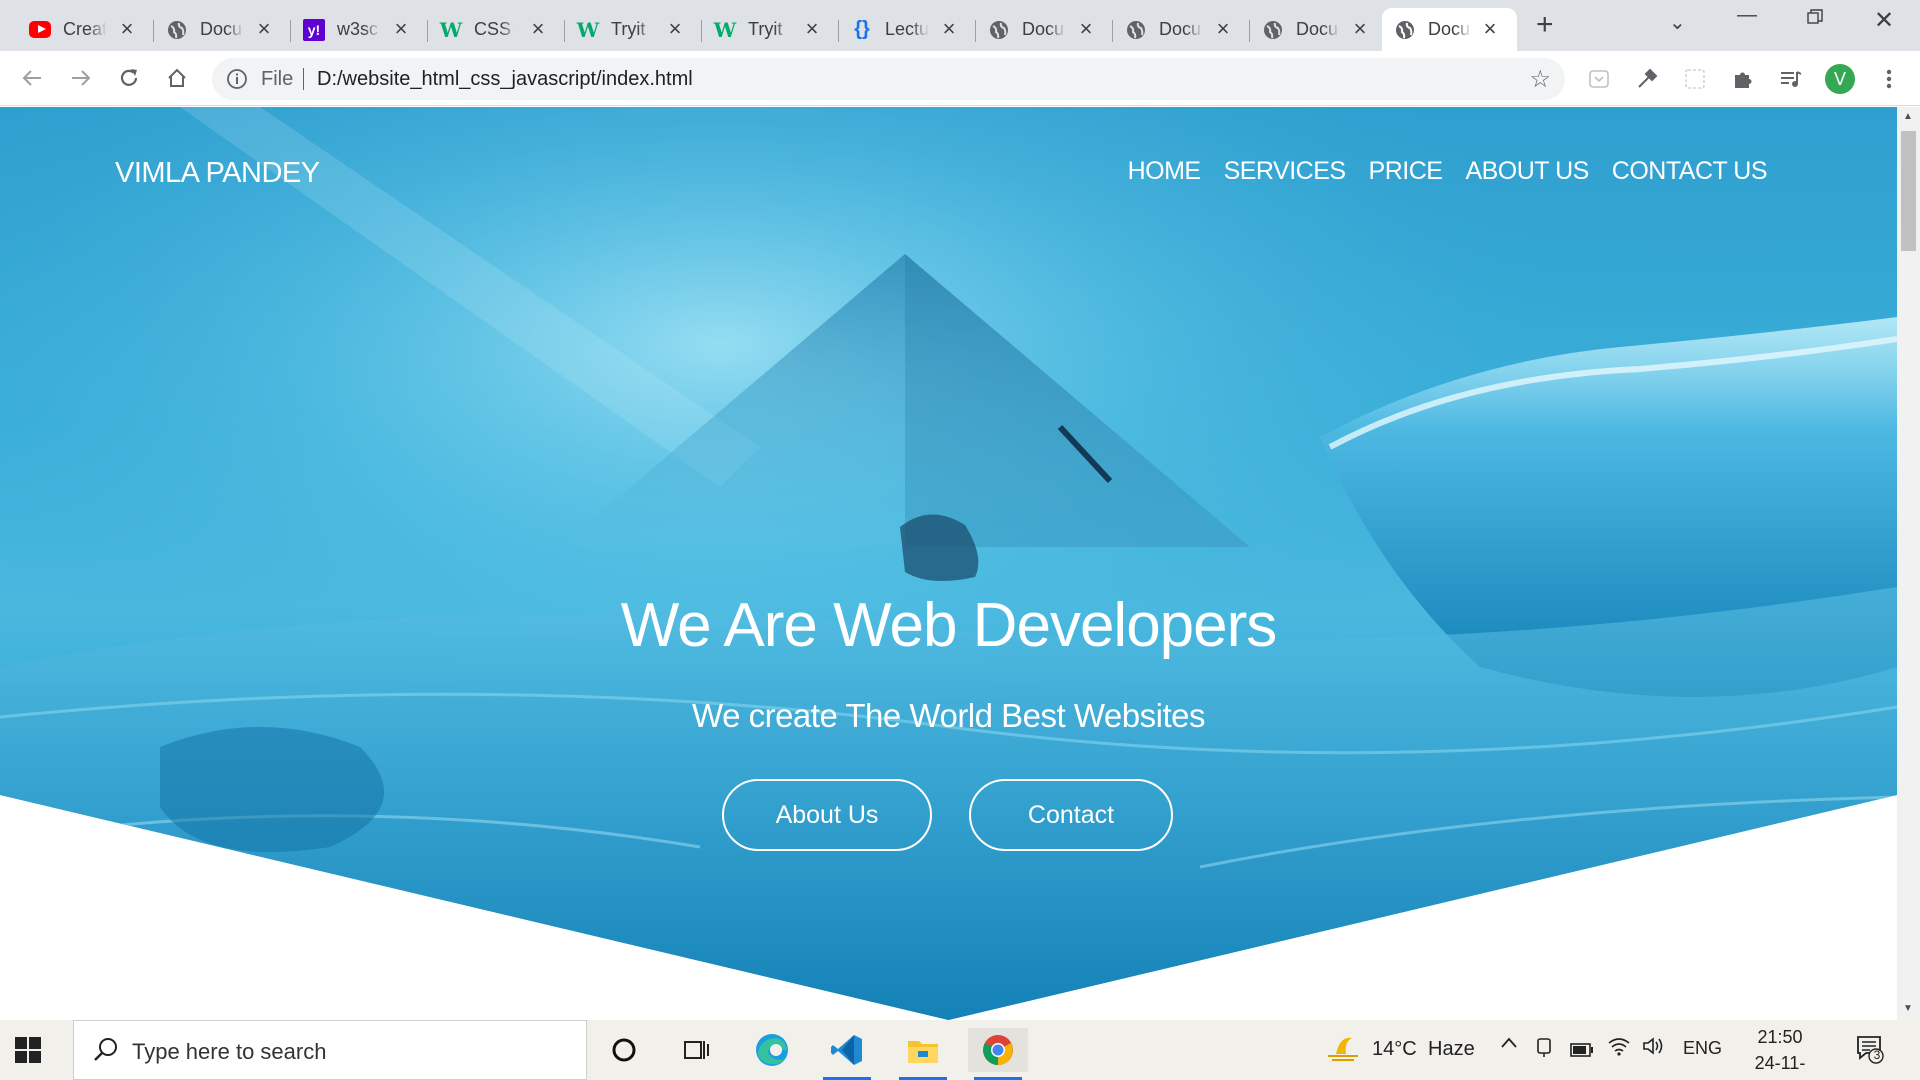  What do you see at coordinates (923, 1054) in the screenshot?
I see `file-explorer-icon` at bounding box center [923, 1054].